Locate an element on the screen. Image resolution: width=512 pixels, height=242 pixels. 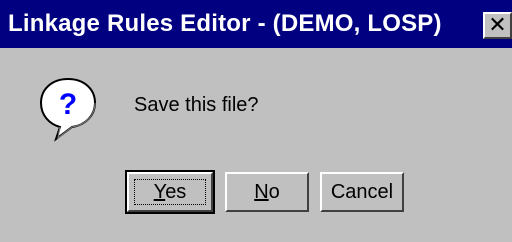
close-icon: ✕ is located at coordinates (497, 24).